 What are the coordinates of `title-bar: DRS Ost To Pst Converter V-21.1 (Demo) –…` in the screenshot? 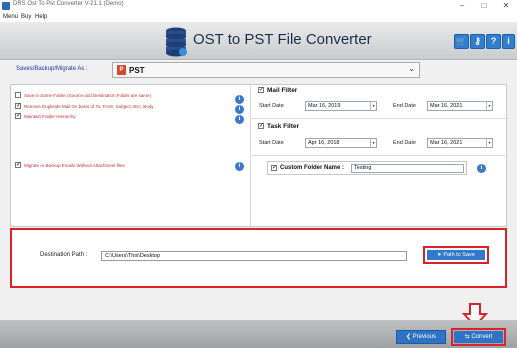 It's located at (258, 6).